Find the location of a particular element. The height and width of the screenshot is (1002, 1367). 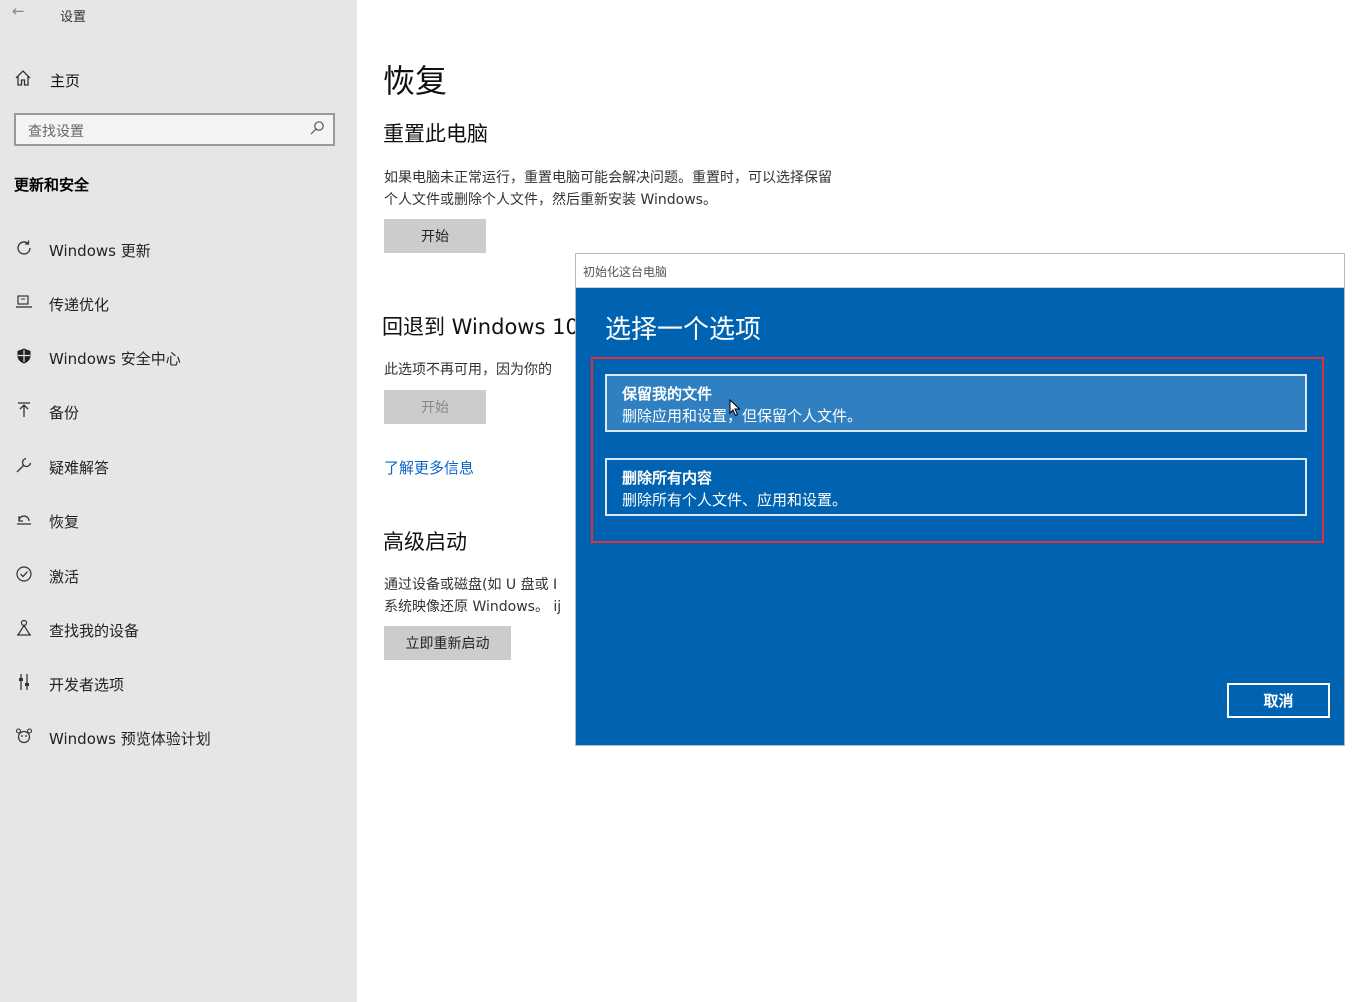

sidebar-item-developer-options: 开发者选项 is located at coordinates (68, 684).